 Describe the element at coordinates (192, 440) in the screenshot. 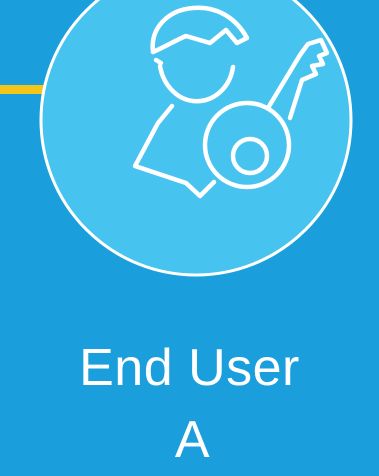

I see `title-line-2: A` at that location.